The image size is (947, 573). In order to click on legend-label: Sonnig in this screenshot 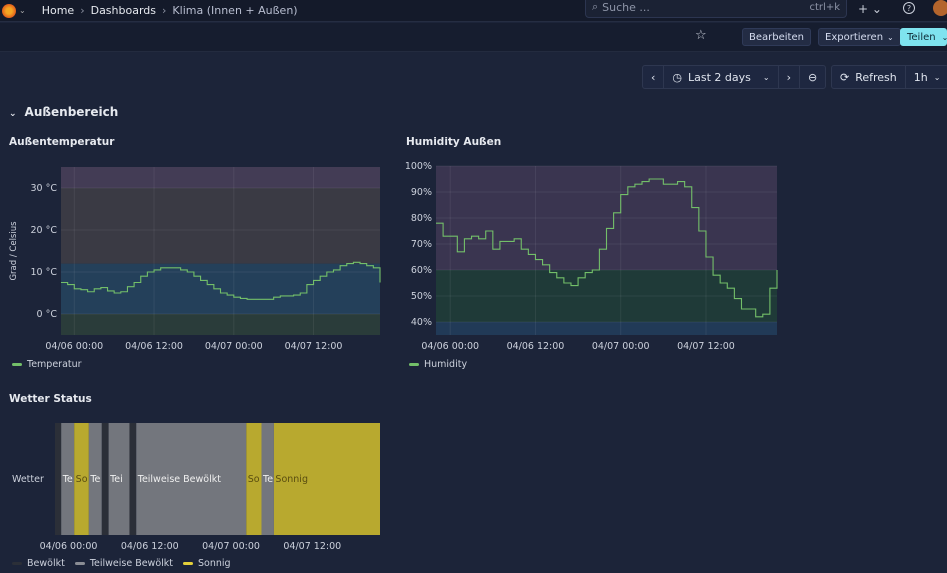, I will do `click(214, 563)`.